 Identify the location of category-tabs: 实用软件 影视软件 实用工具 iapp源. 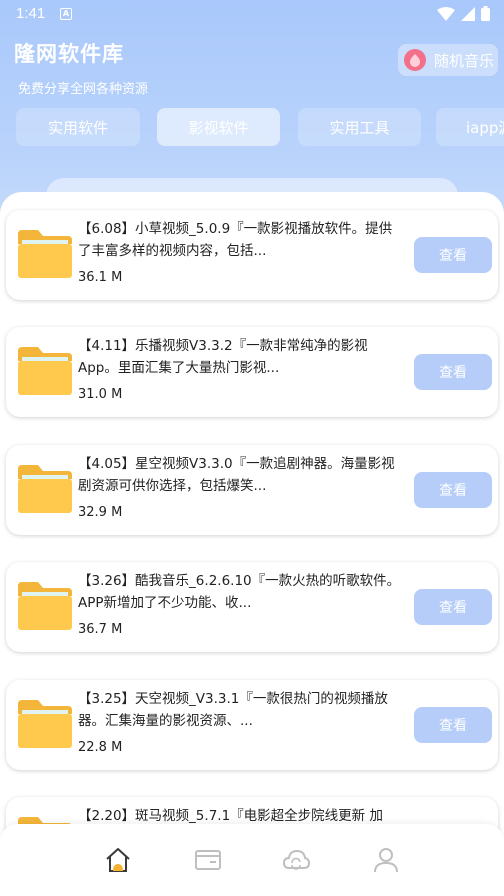
(260, 127).